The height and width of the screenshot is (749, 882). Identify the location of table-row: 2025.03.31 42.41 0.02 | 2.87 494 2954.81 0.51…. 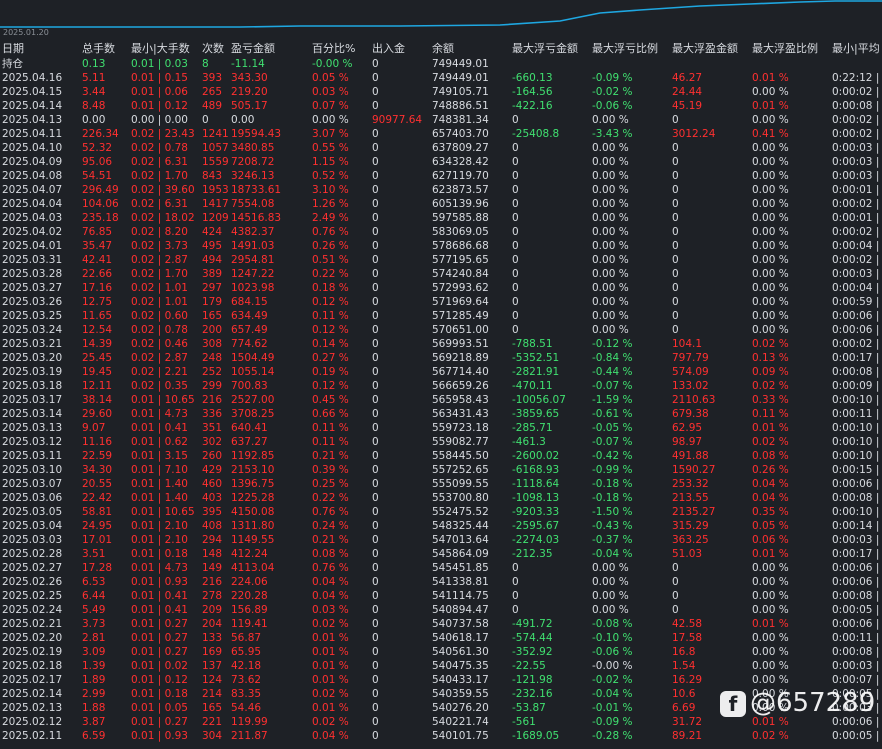
(441, 260).